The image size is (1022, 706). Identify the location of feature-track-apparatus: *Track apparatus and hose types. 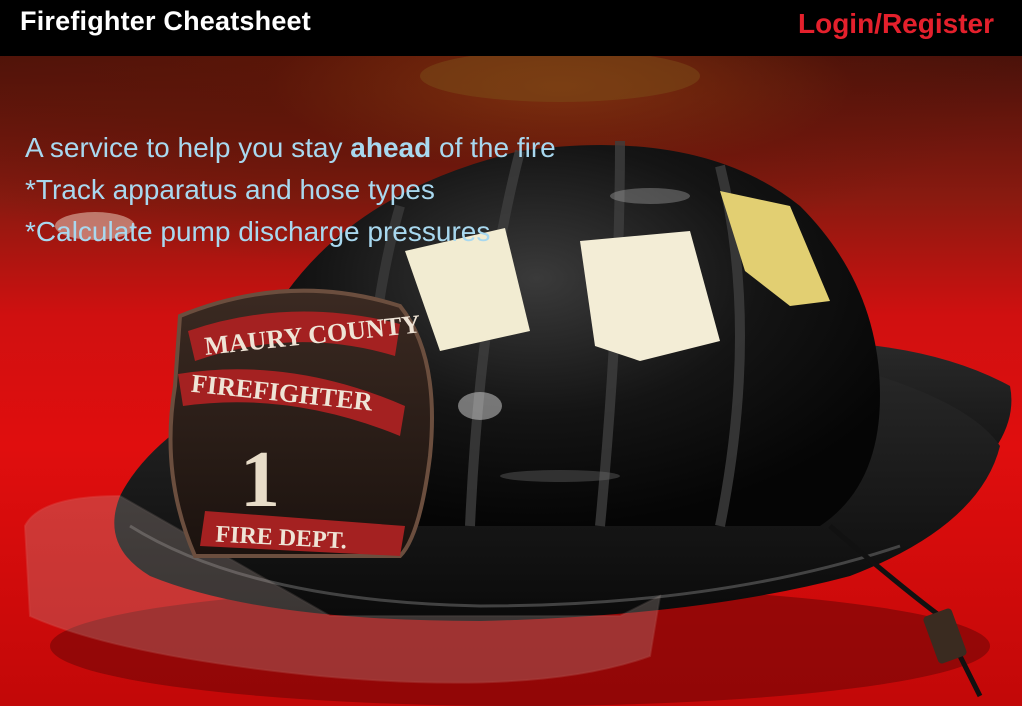
(230, 189).